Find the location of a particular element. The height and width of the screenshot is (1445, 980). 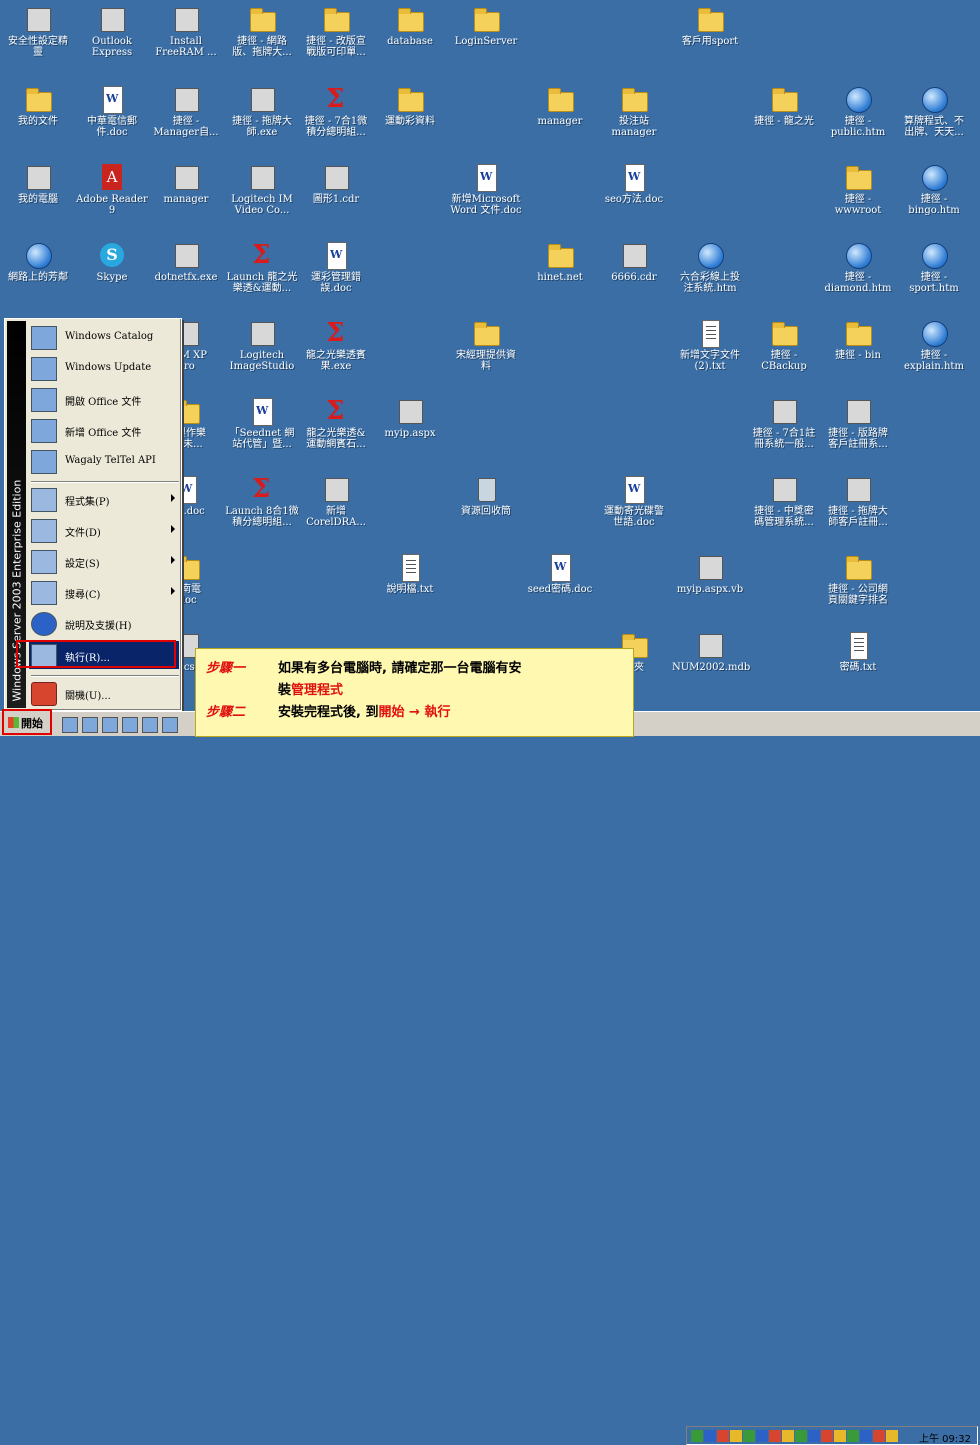

start-menu-item: Wagaly TelTel API is located at coordinates (104, 461).